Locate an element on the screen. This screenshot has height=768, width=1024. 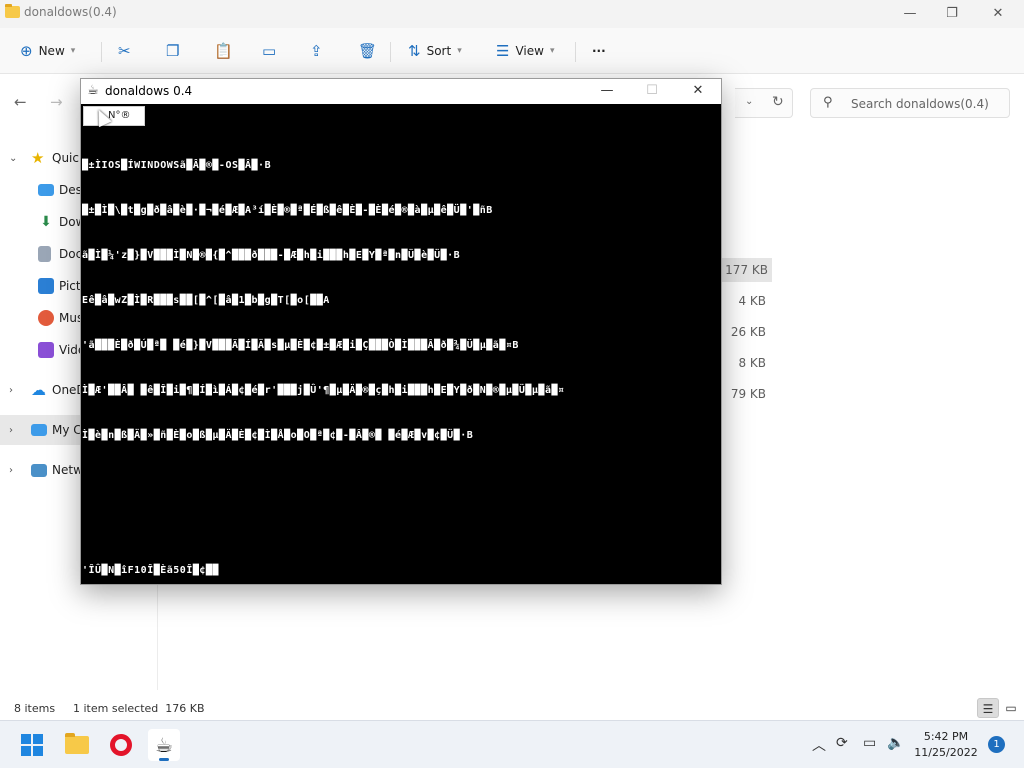
console-title: donaldows 0.4 is located at coordinates (149, 91).